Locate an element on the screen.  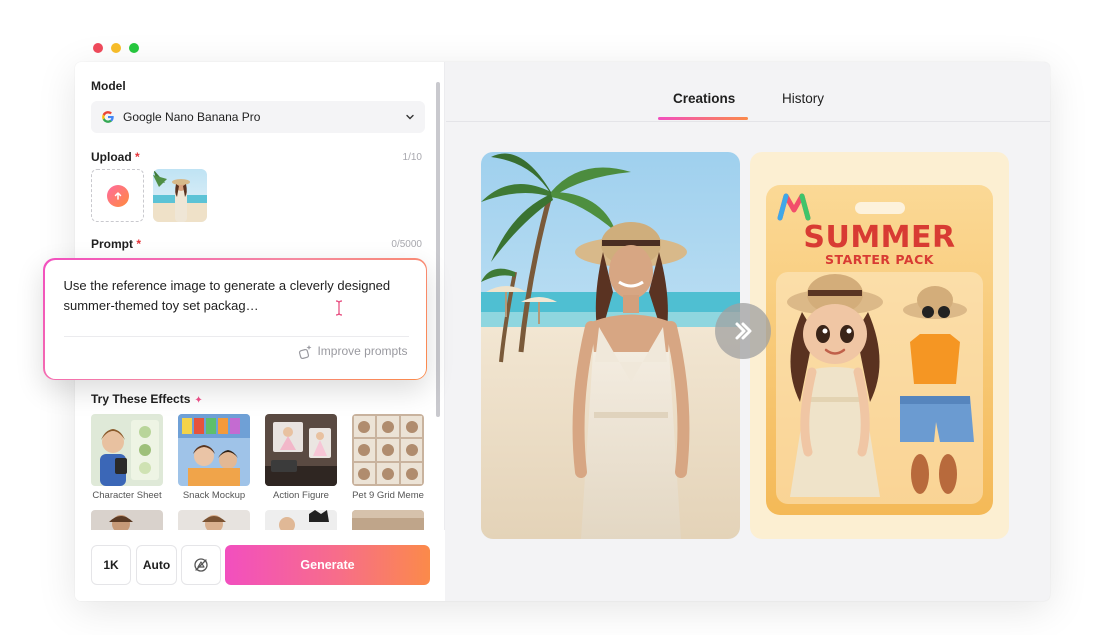
active-tab-indicator is located at coordinates (703, 118).